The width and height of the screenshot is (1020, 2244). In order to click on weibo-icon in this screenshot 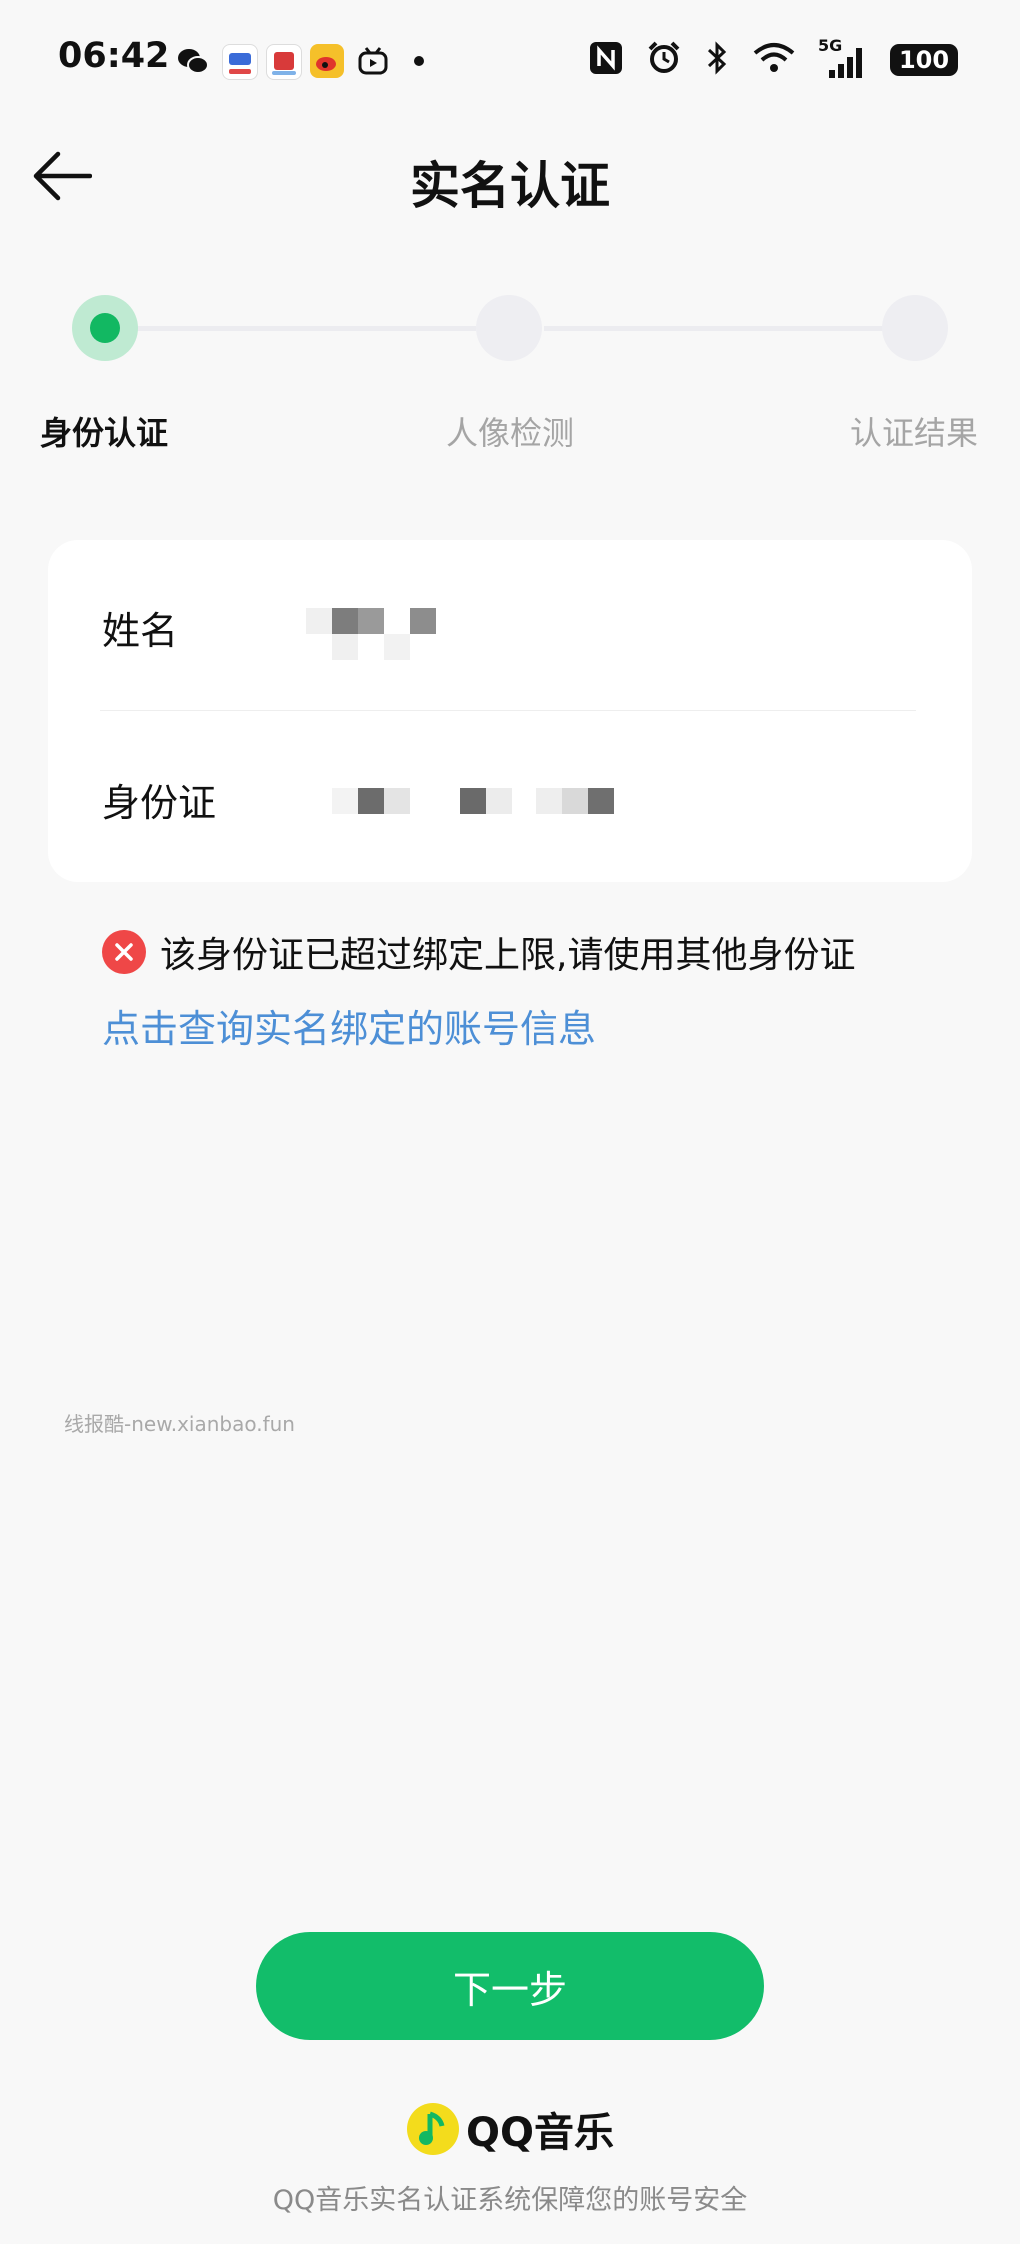, I will do `click(327, 61)`.